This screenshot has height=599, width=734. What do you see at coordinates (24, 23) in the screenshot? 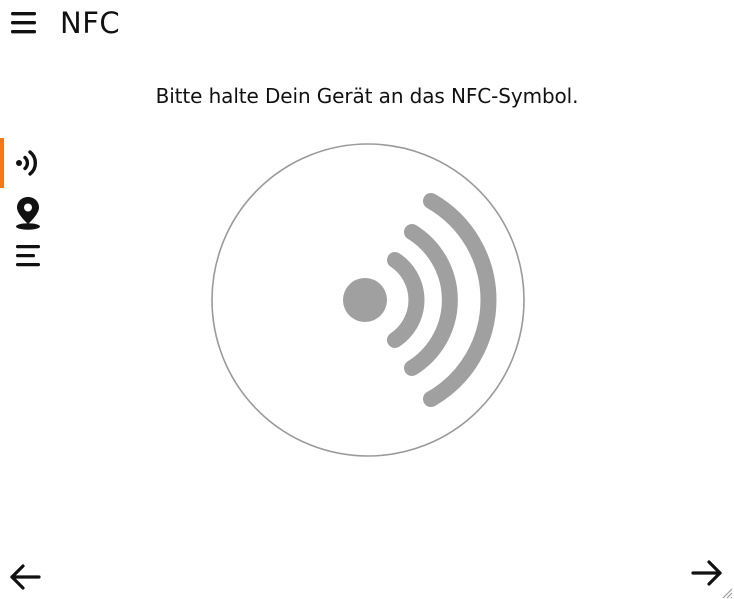
I see `hamburger-menu-icon` at bounding box center [24, 23].